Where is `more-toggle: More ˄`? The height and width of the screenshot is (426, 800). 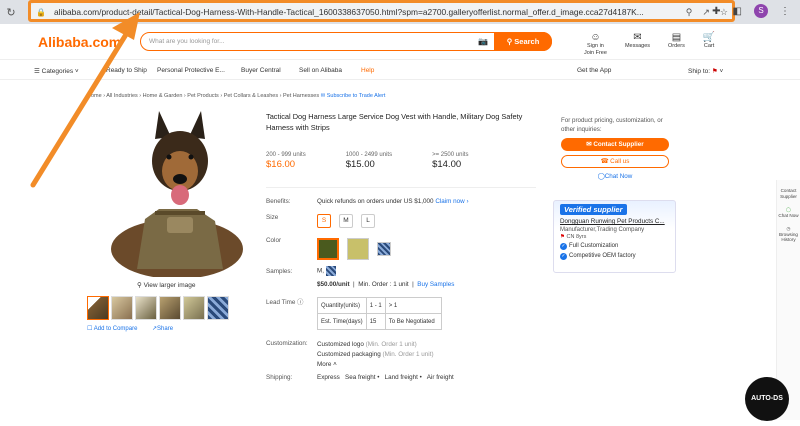 more-toggle: More ˄ is located at coordinates (375, 365).